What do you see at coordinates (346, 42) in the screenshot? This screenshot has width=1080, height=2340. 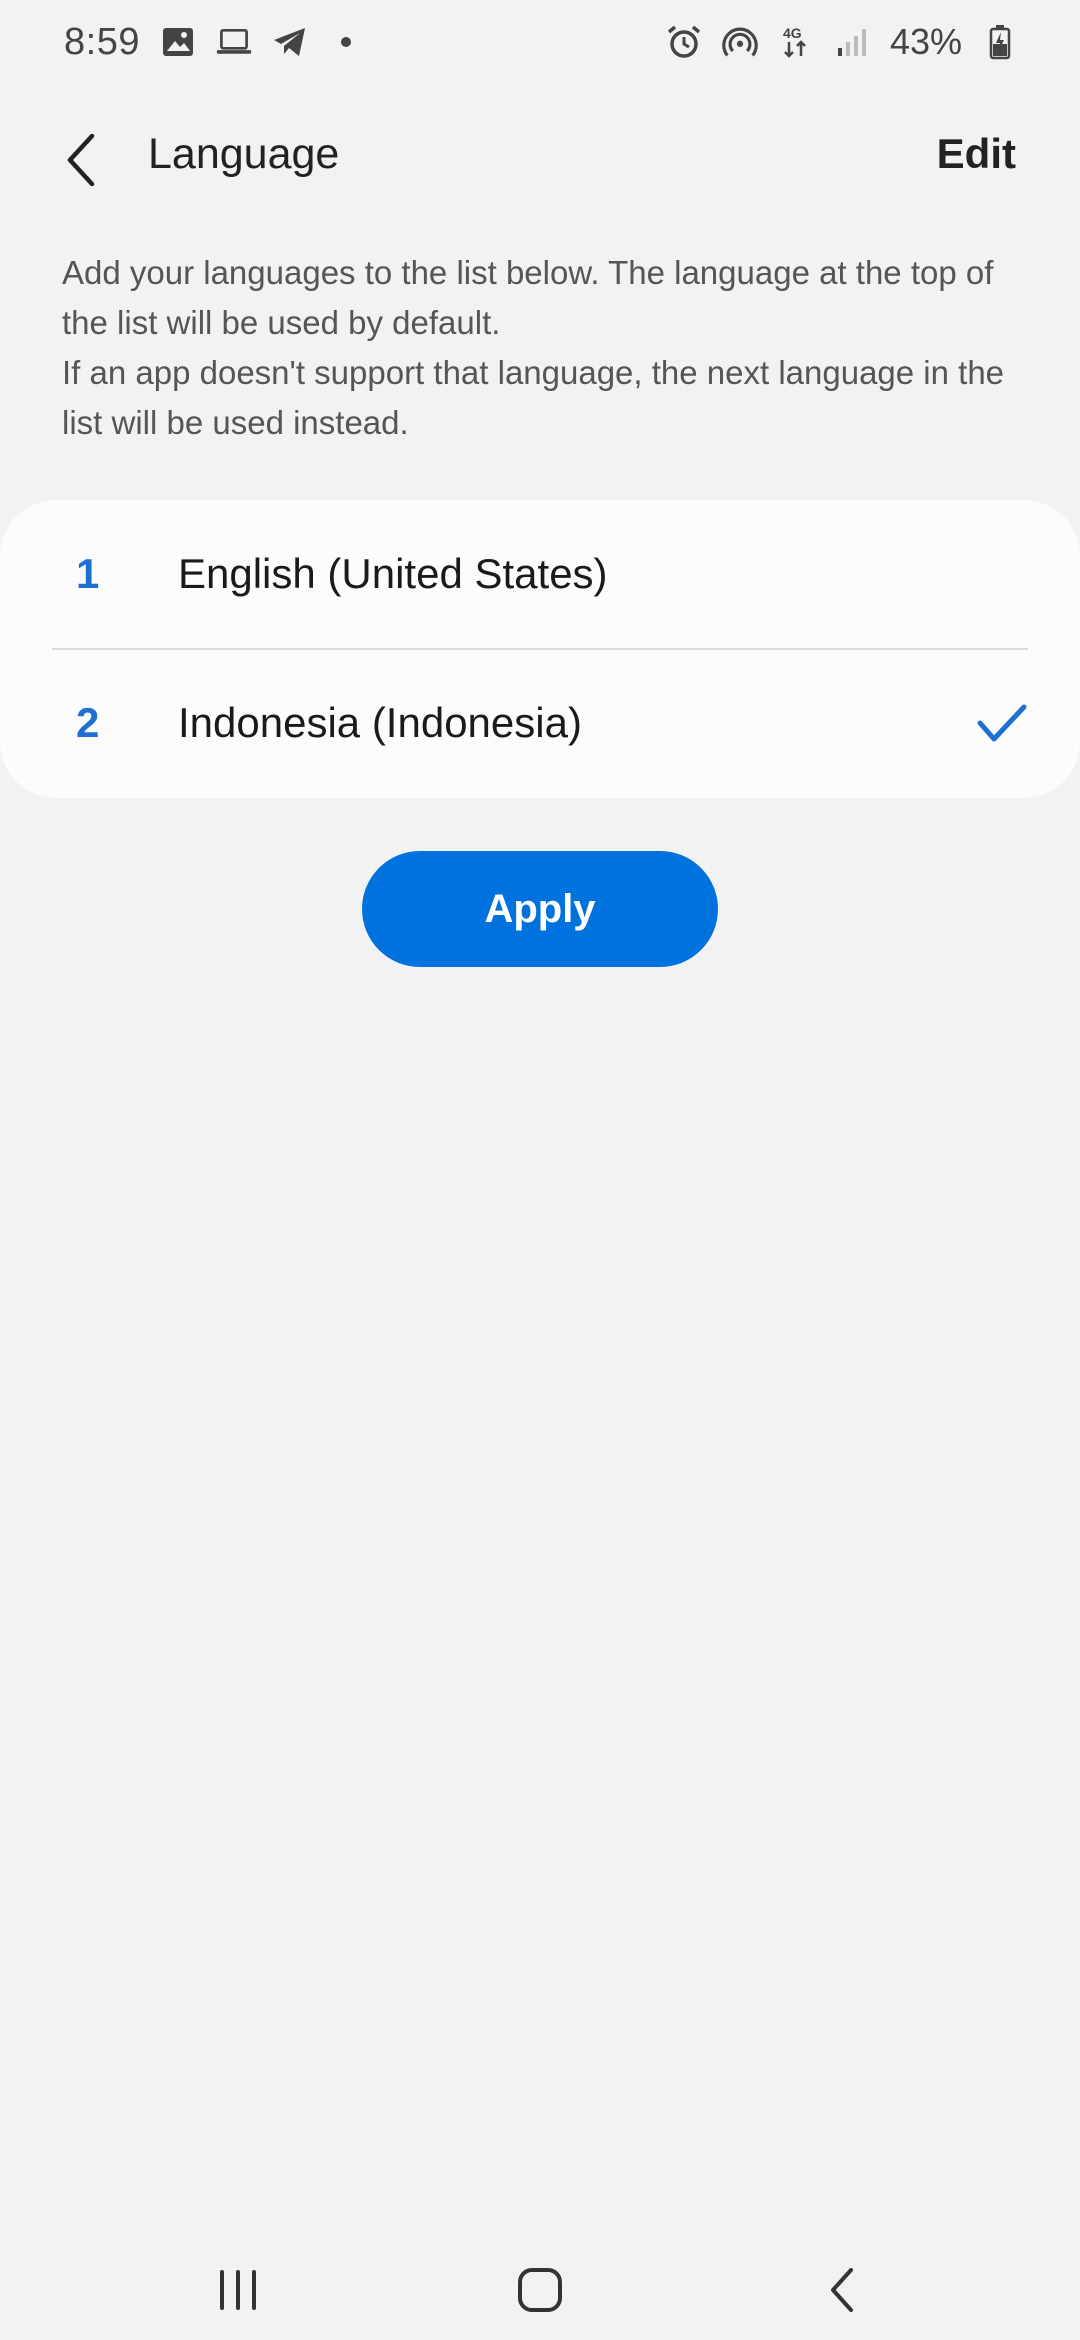 I see `notification-dot-icon` at bounding box center [346, 42].